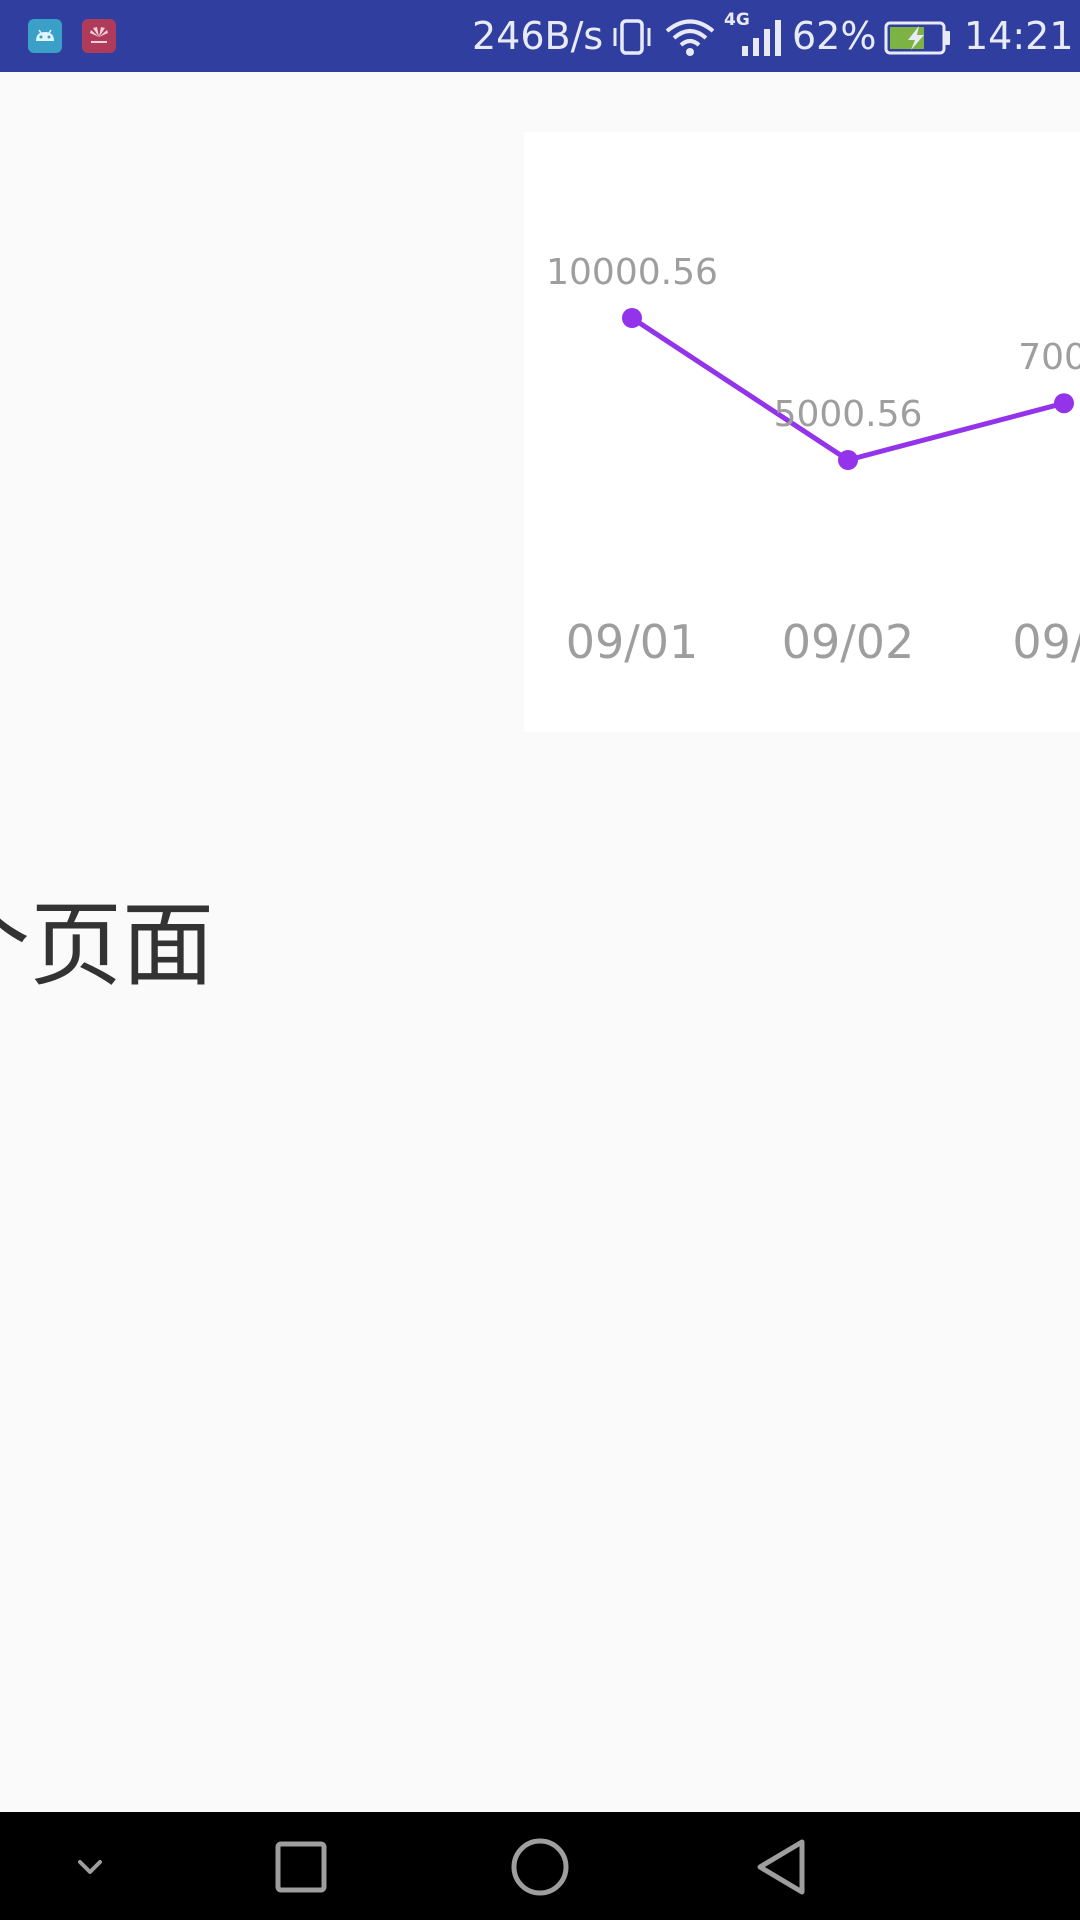 The height and width of the screenshot is (1920, 1080). I want to click on back-button, so click(780, 1866).